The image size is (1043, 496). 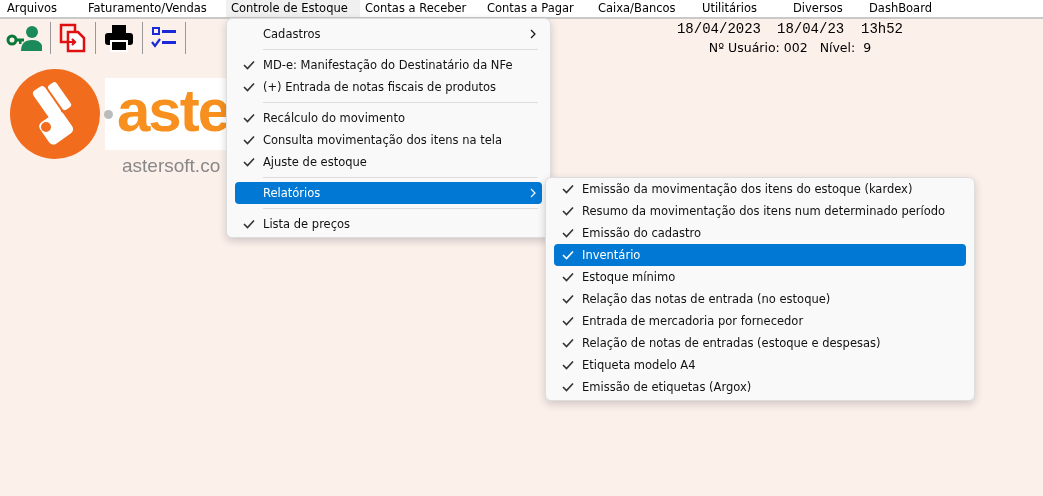 What do you see at coordinates (900, 8) in the screenshot?
I see `menu-bar-item: DashBoard` at bounding box center [900, 8].